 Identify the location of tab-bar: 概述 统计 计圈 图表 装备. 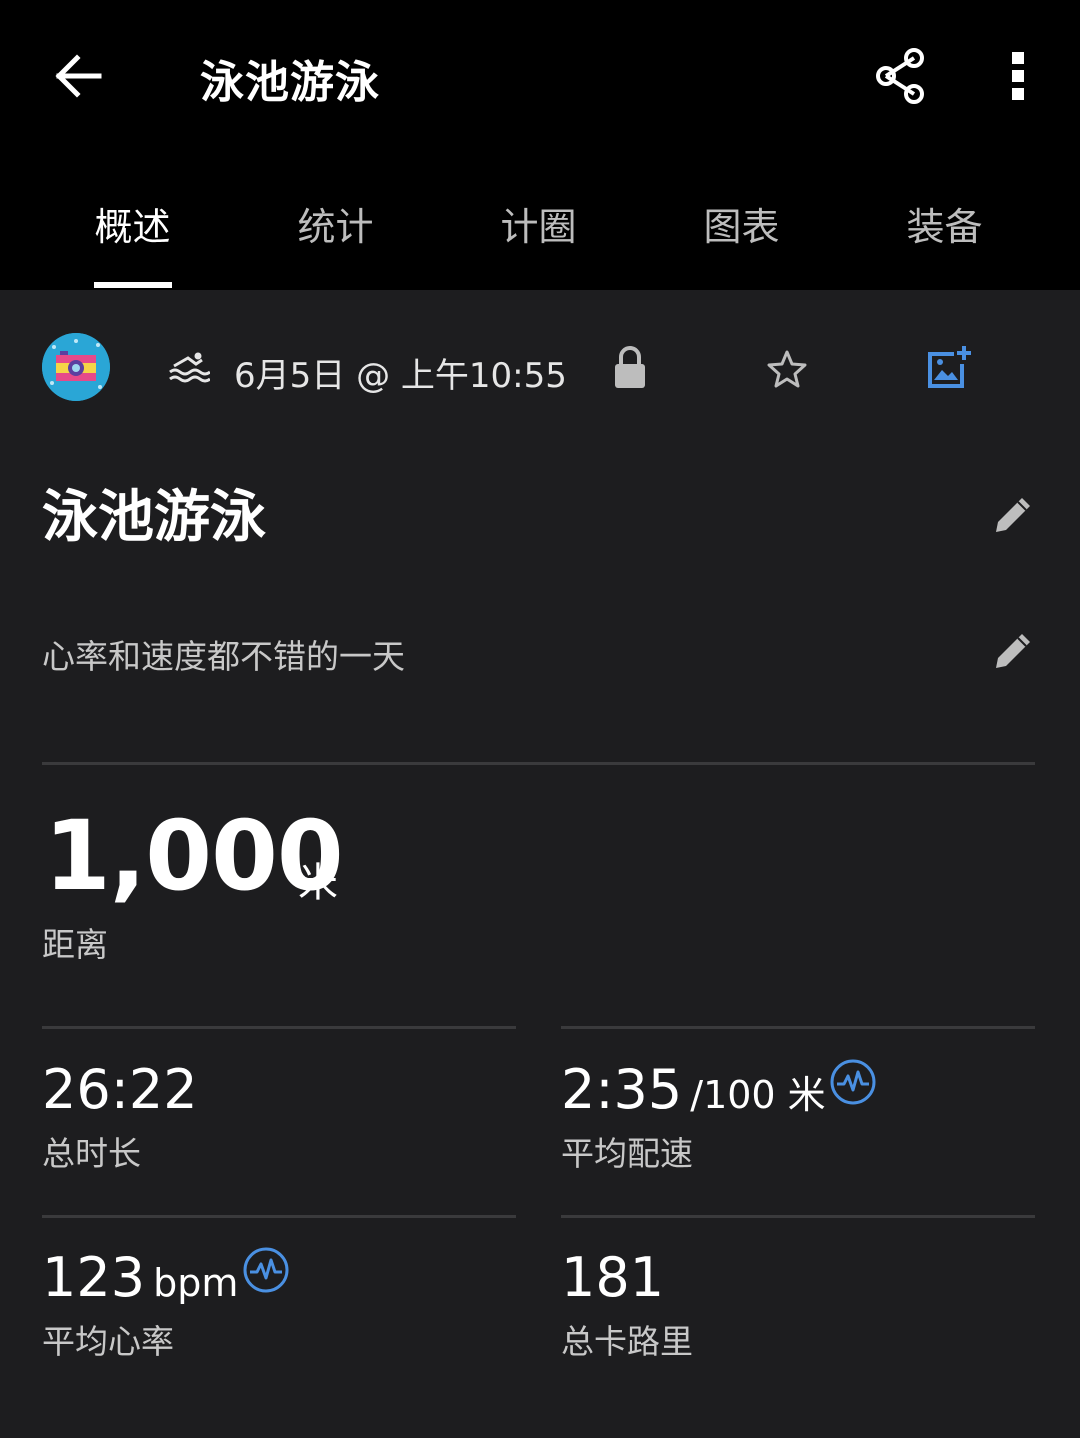
(540, 229).